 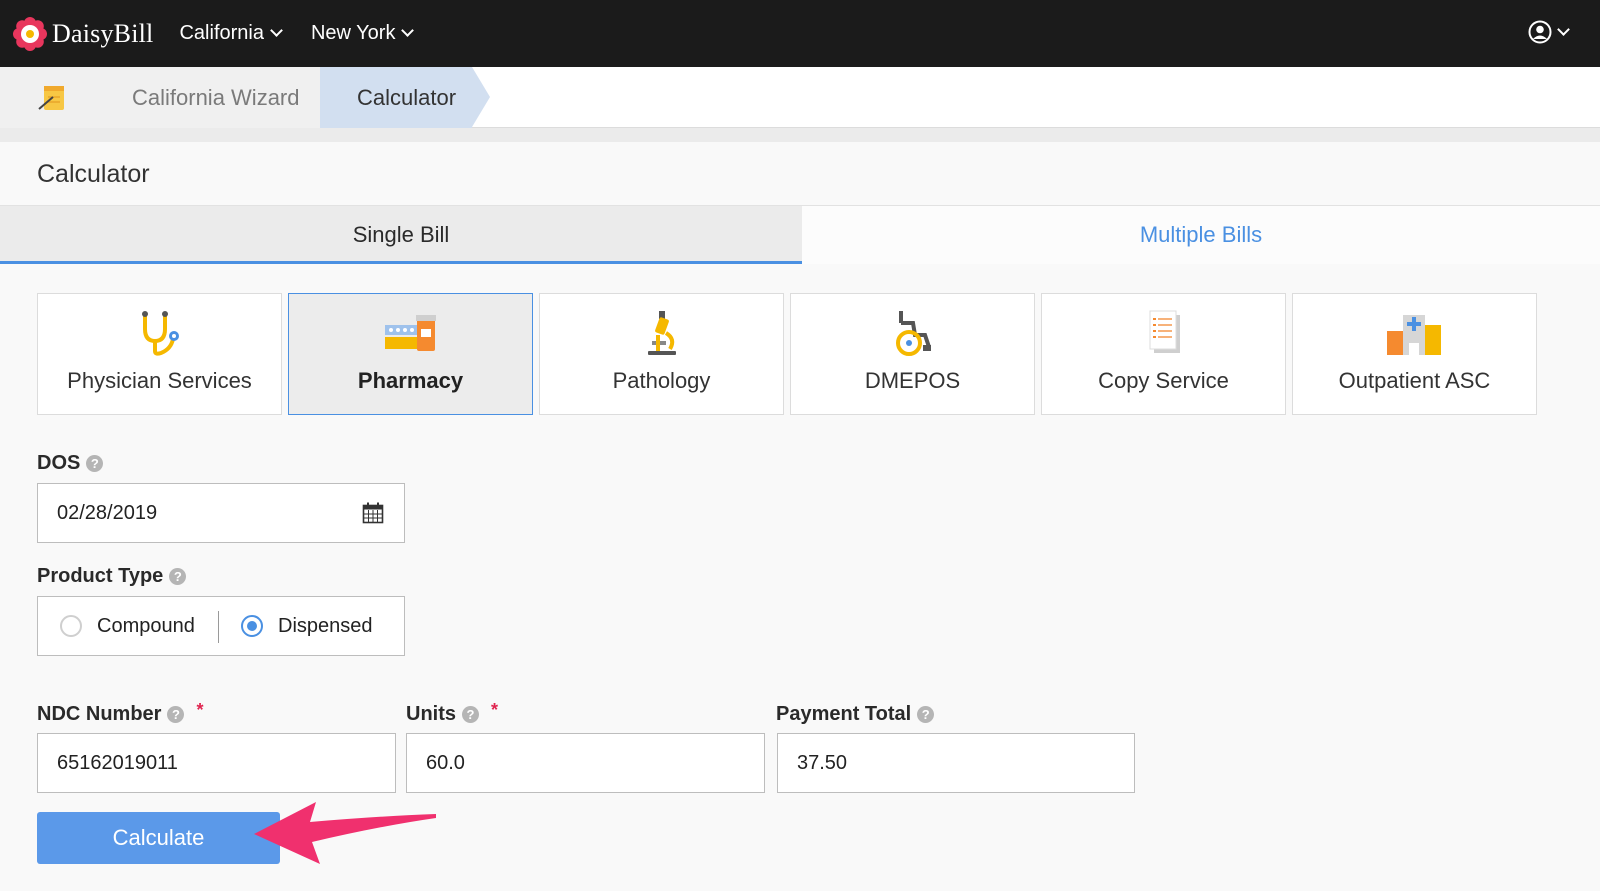 I want to click on document-icon, so click(x=1164, y=331).